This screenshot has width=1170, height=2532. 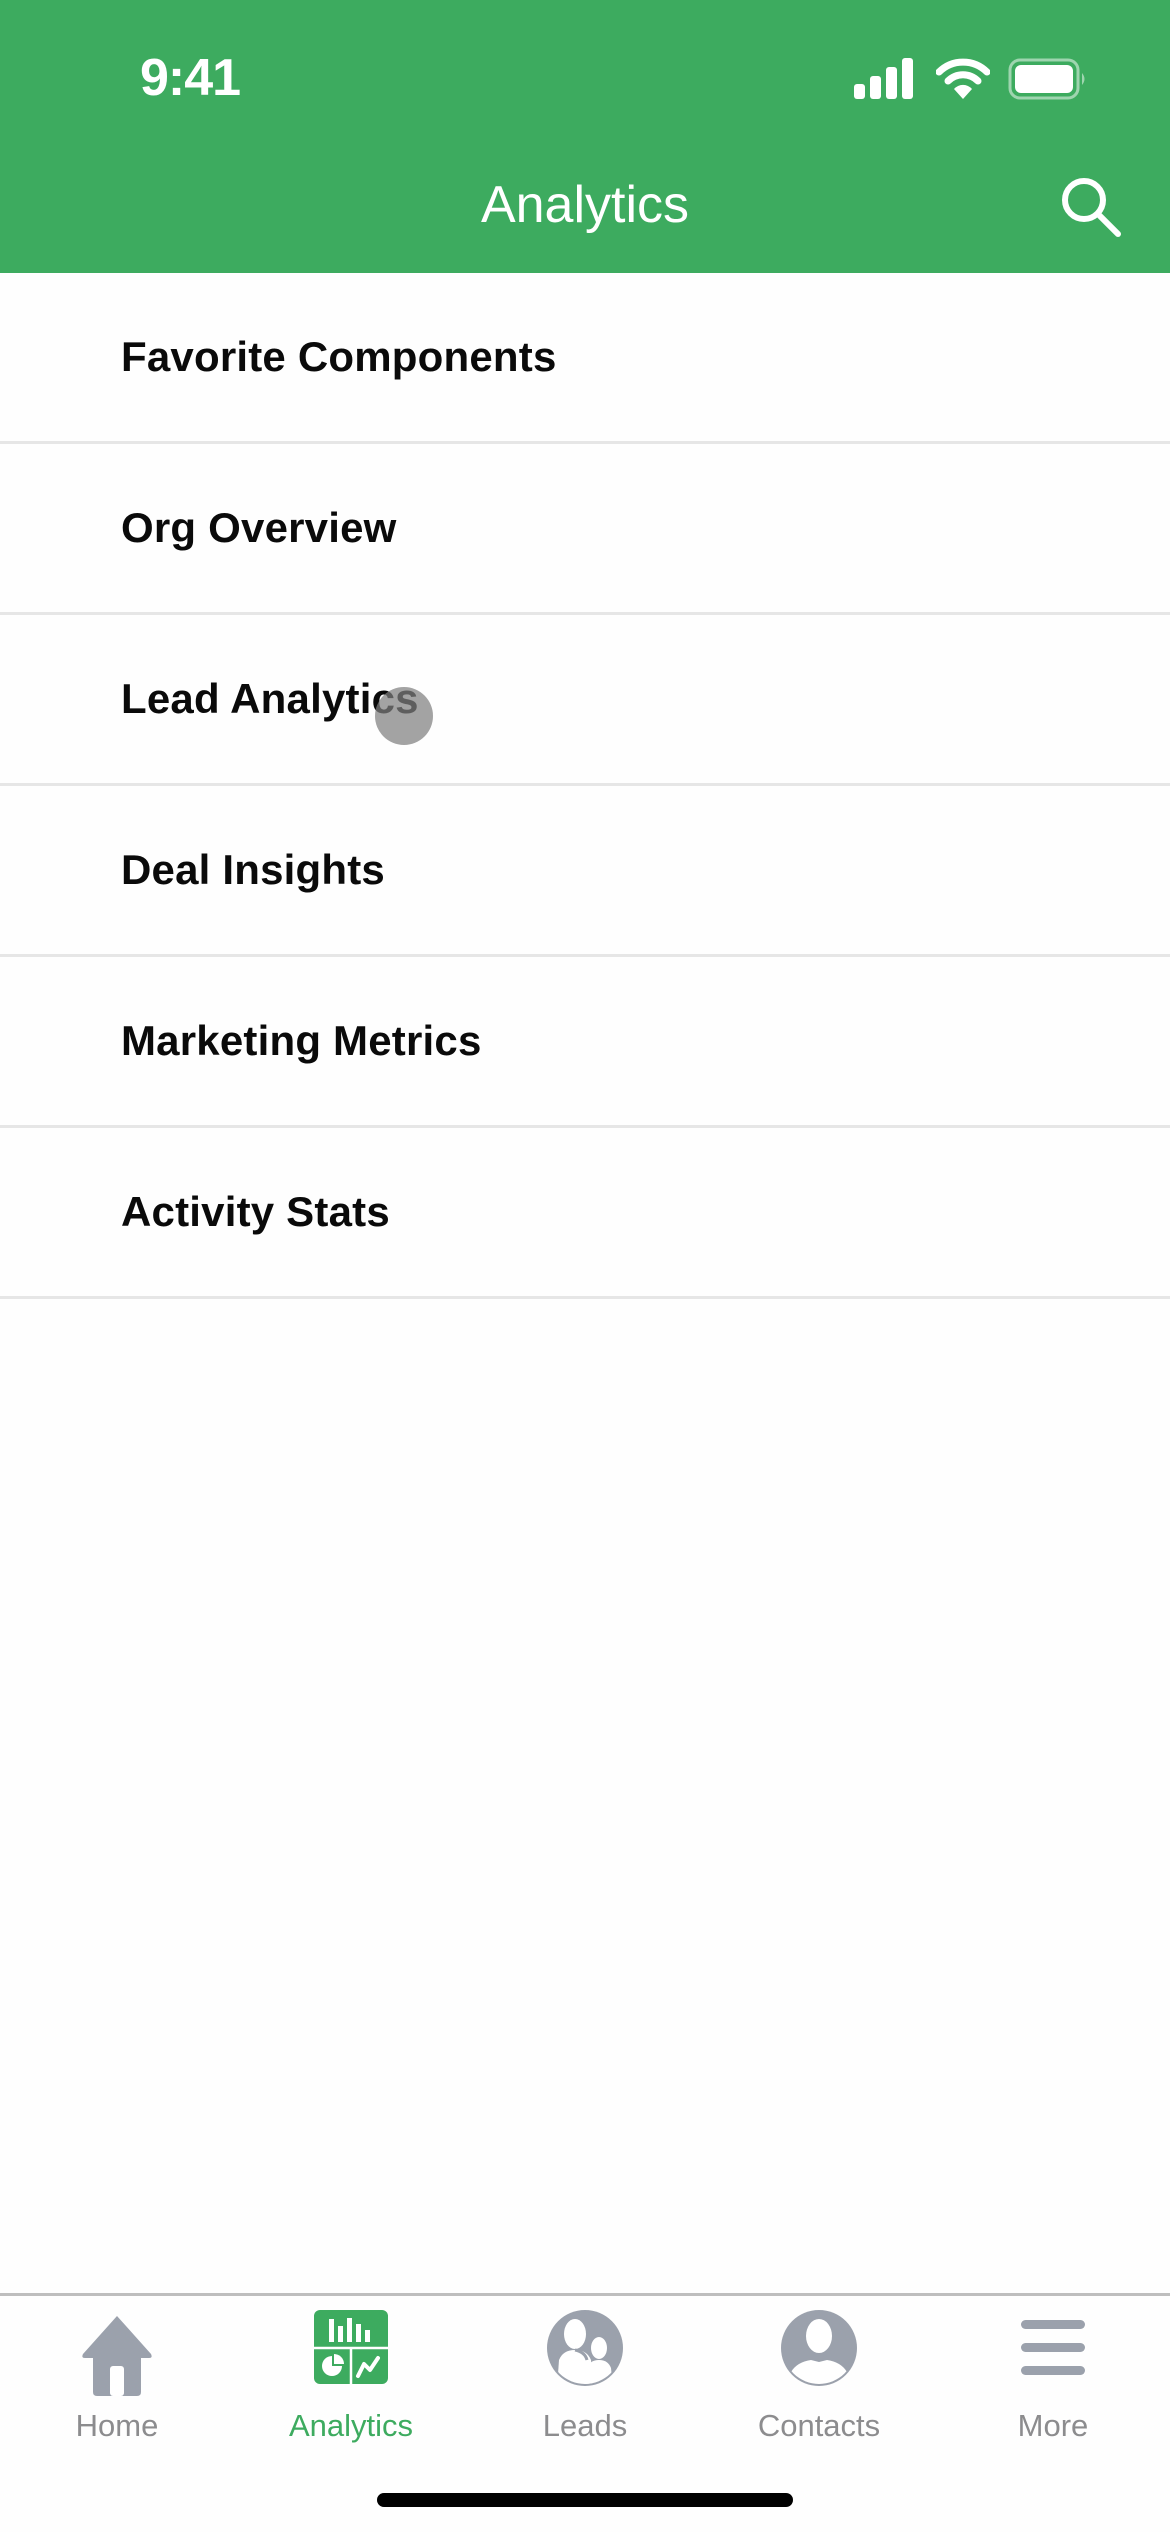 What do you see at coordinates (883, 78) in the screenshot?
I see `cellular-signal-icon` at bounding box center [883, 78].